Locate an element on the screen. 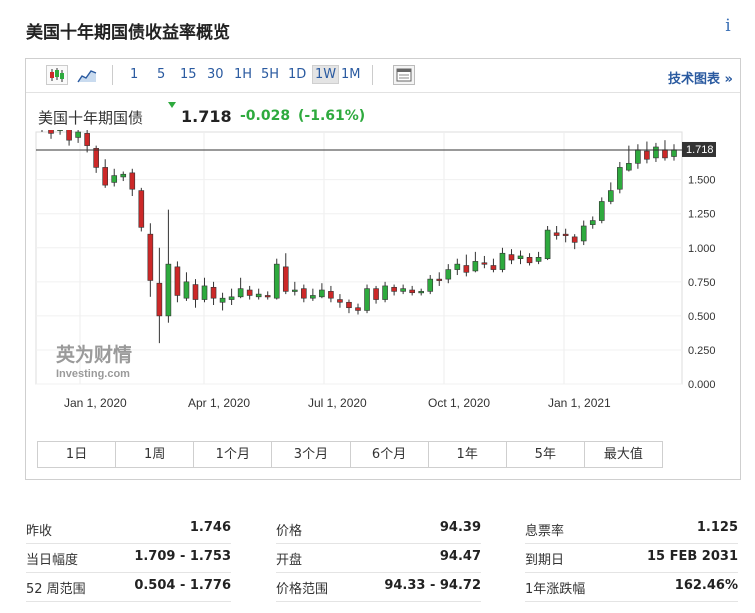  stat-label: 当日幅度 is located at coordinates (52, 560).